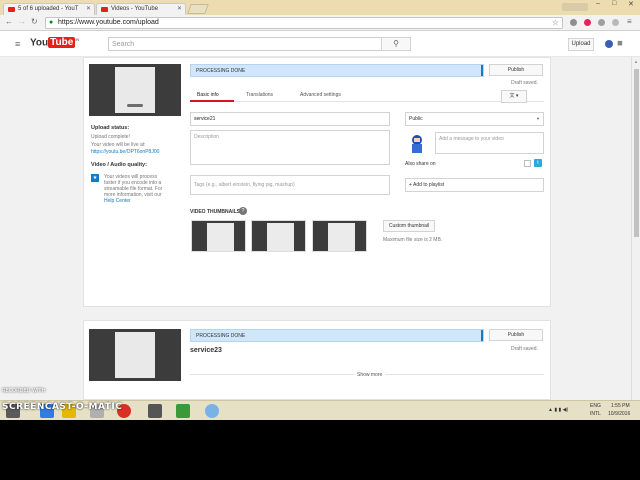  What do you see at coordinates (609, 44) in the screenshot?
I see `avatar` at bounding box center [609, 44].